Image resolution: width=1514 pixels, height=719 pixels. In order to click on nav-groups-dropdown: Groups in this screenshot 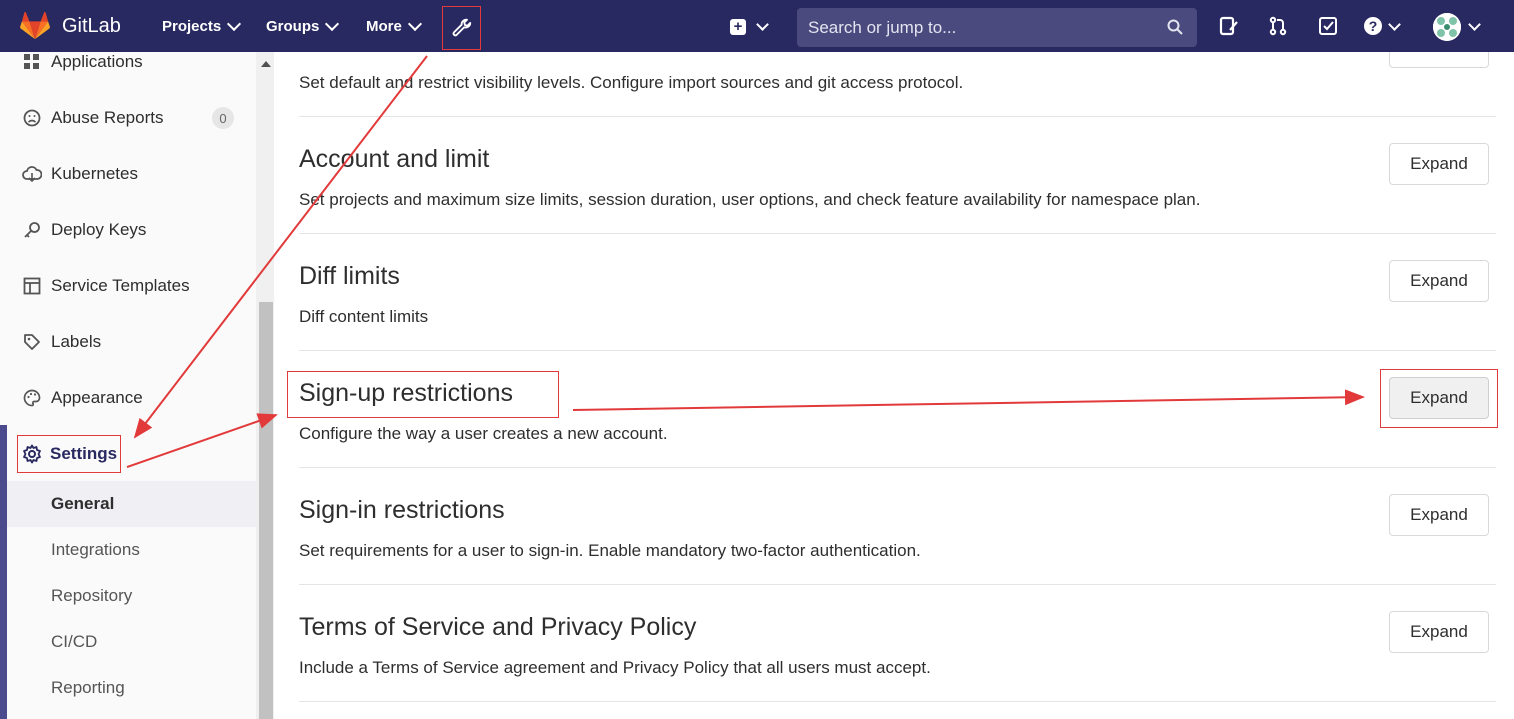, I will do `click(303, 25)`.